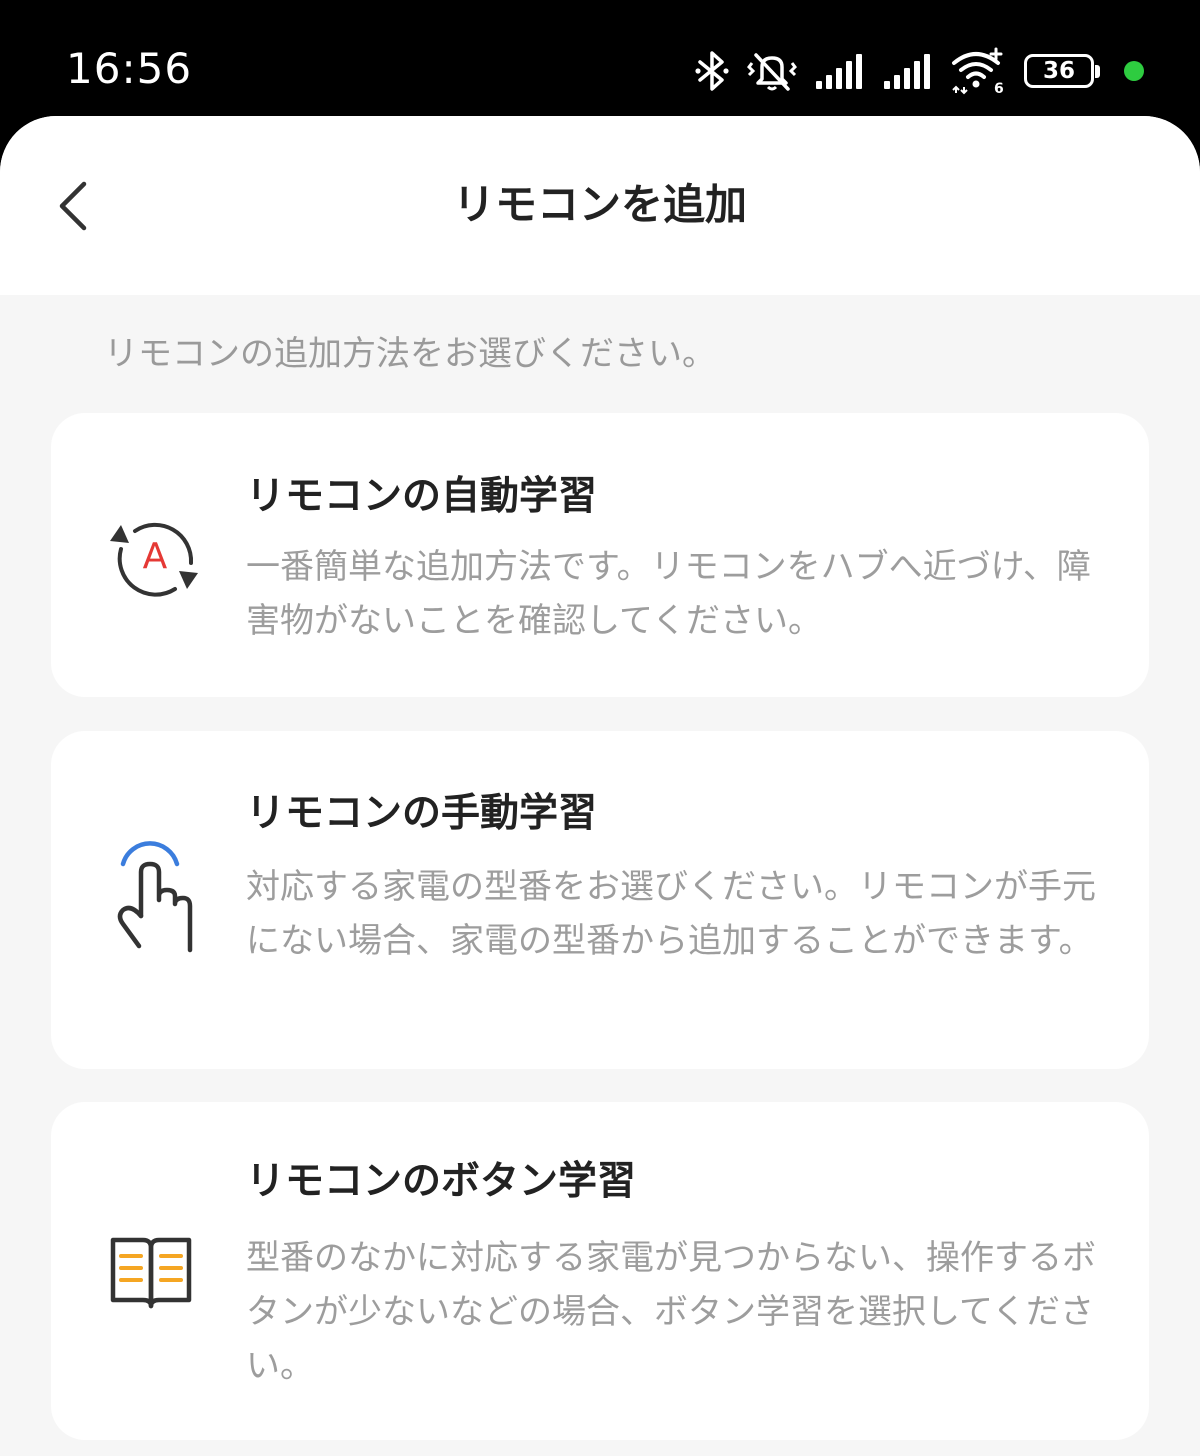  I want to click on svg-text: 6, so click(999, 88).